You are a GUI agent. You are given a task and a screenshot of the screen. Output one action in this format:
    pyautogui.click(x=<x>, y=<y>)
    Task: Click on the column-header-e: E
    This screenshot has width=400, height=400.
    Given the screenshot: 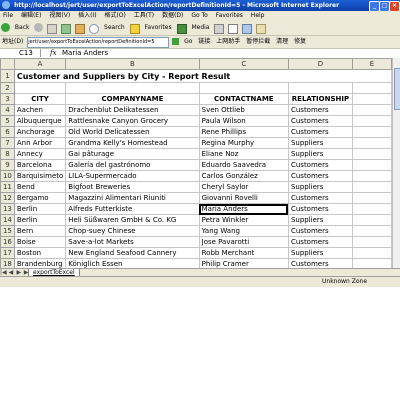 What is the action you would take?
    pyautogui.click(x=371, y=64)
    